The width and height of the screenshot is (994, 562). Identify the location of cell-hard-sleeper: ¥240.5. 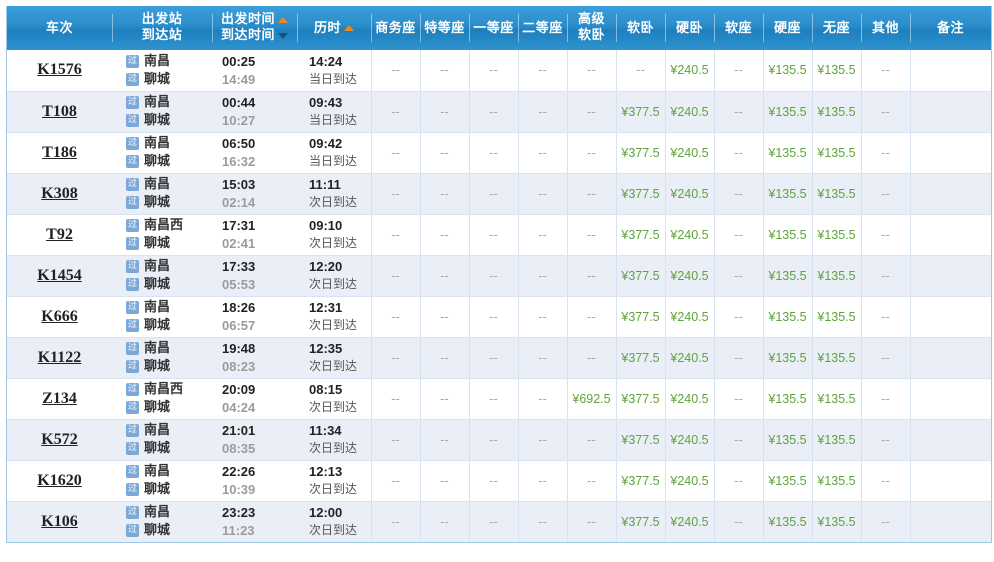
(690, 521).